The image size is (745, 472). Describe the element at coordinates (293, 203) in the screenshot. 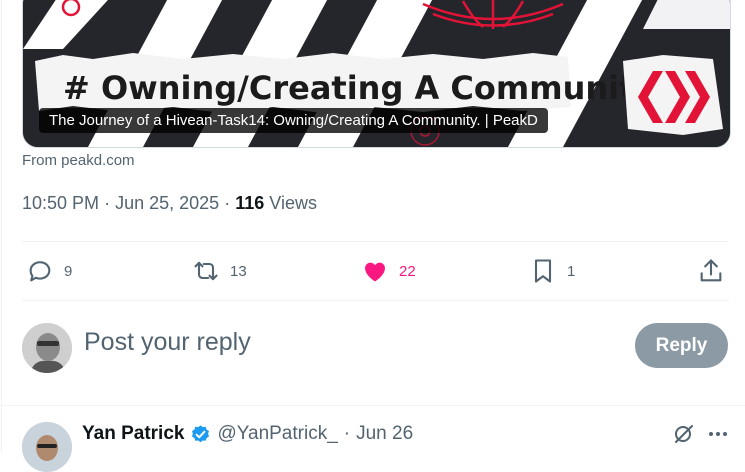

I see `views-label: Views` at that location.